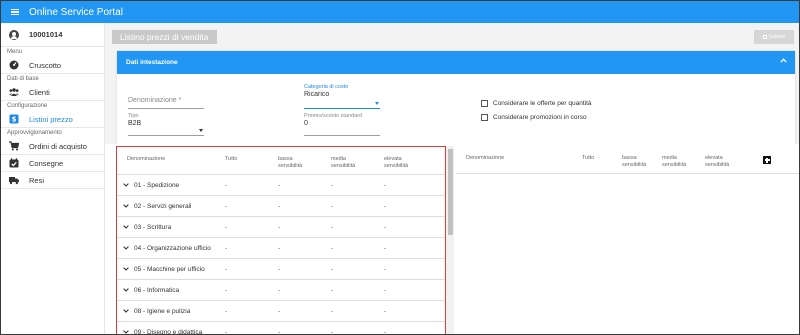  Describe the element at coordinates (456, 62) in the screenshot. I see `header-data-card-title-bar: Dati intestazione` at that location.